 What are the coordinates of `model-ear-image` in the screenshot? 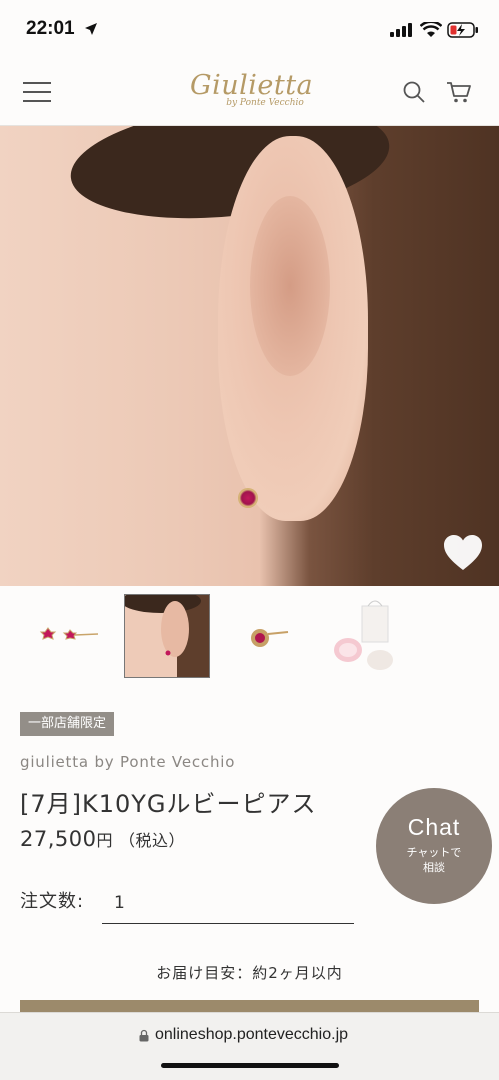 It's located at (167, 636).